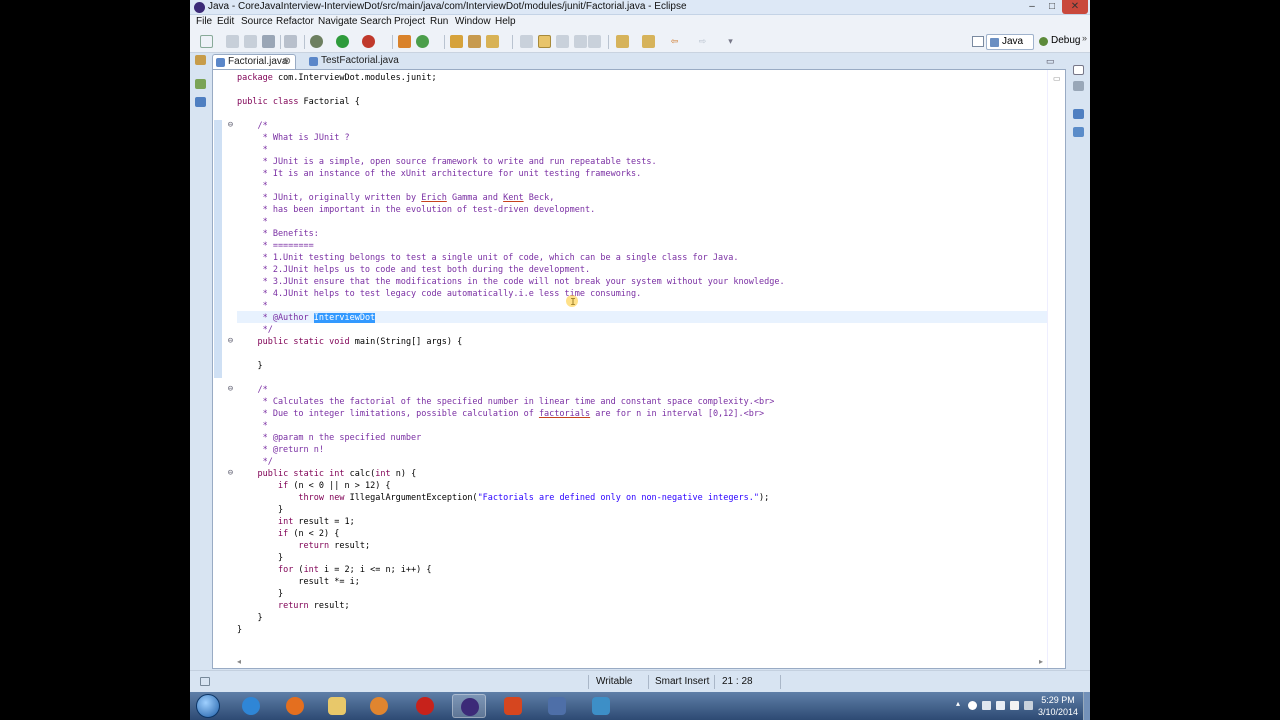  I want to click on task-list-icon, so click(1078, 86).